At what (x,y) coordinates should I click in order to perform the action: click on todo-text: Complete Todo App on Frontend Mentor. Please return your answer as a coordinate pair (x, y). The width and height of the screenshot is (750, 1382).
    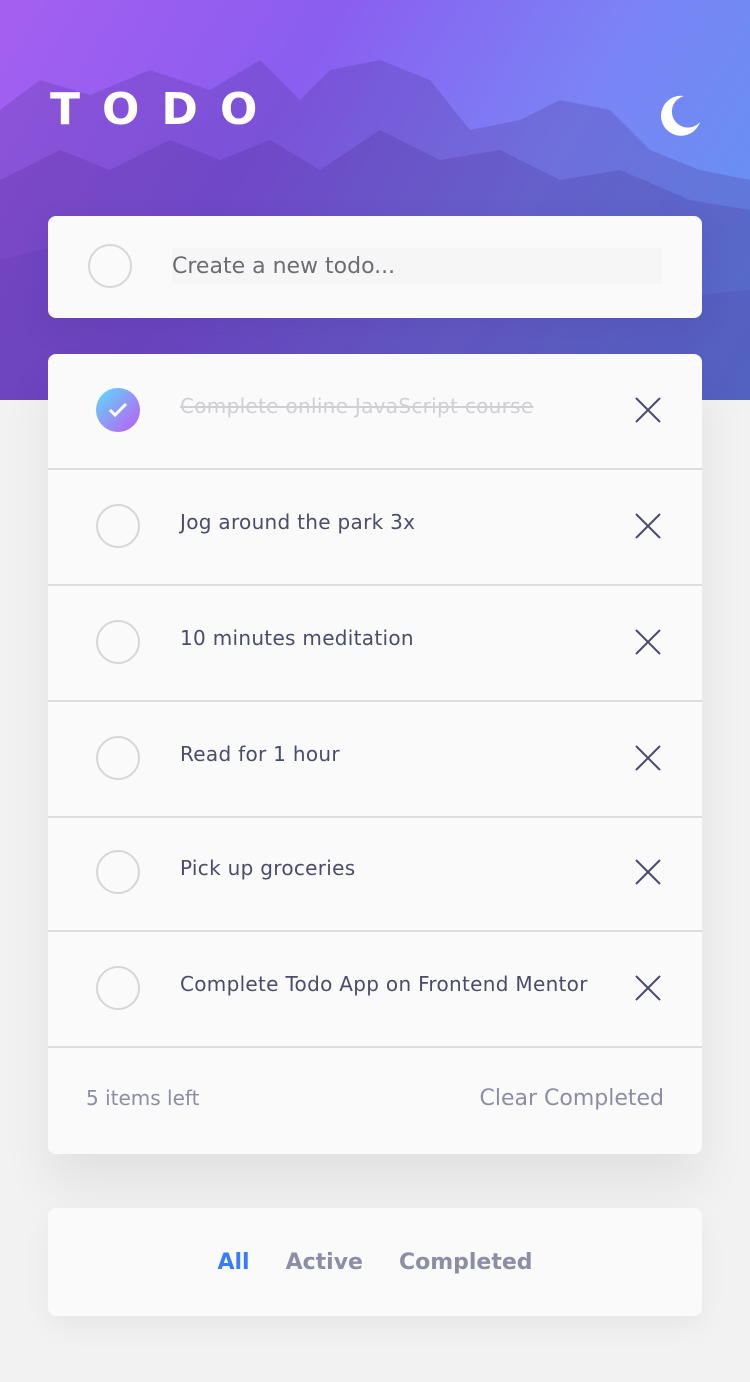
    Looking at the image, I should click on (384, 984).